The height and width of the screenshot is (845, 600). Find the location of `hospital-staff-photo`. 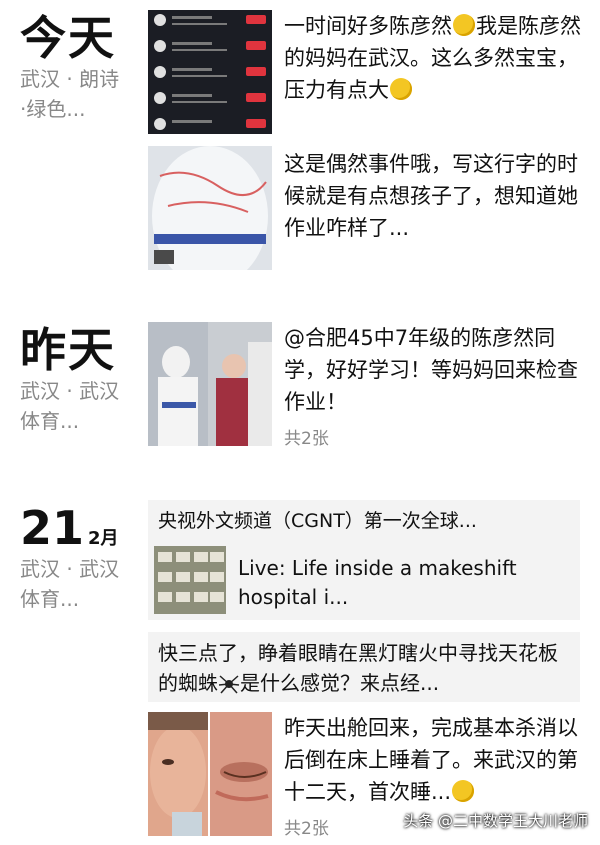

hospital-staff-photo is located at coordinates (210, 384).